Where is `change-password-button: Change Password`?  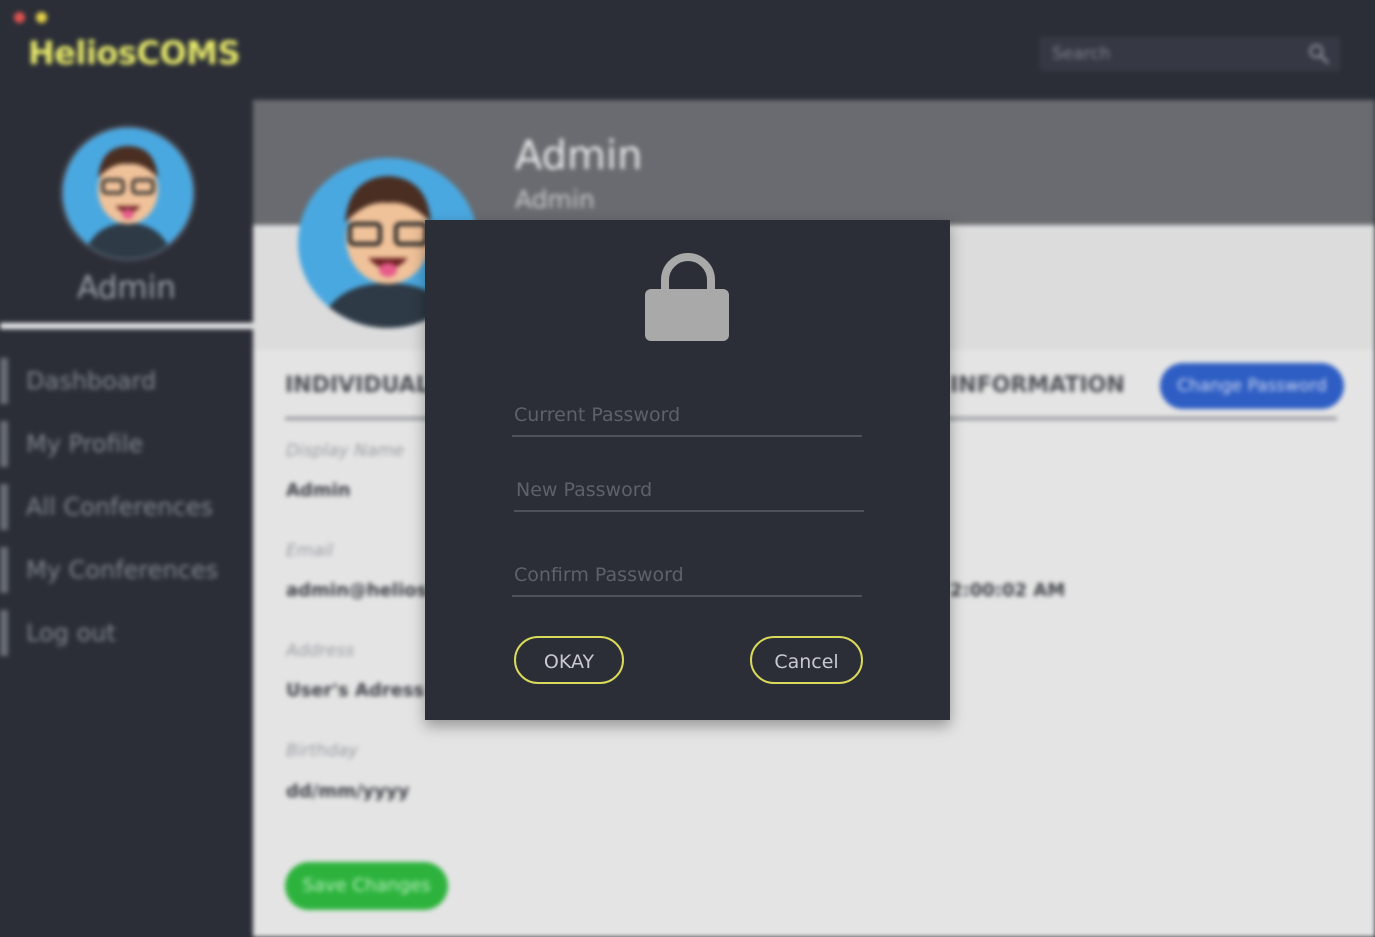
change-password-button: Change Password is located at coordinates (1252, 386).